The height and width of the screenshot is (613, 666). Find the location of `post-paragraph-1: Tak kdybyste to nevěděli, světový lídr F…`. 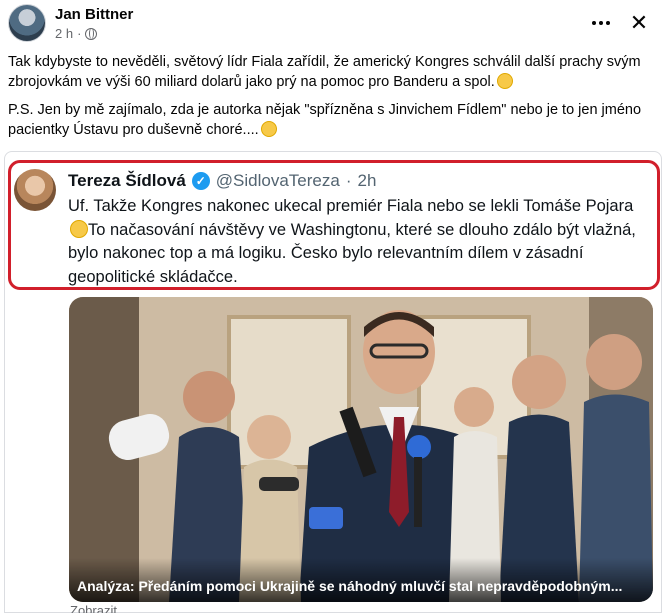

post-paragraph-1: Tak kdybyste to nevěděli, světový lídr F… is located at coordinates (324, 72).